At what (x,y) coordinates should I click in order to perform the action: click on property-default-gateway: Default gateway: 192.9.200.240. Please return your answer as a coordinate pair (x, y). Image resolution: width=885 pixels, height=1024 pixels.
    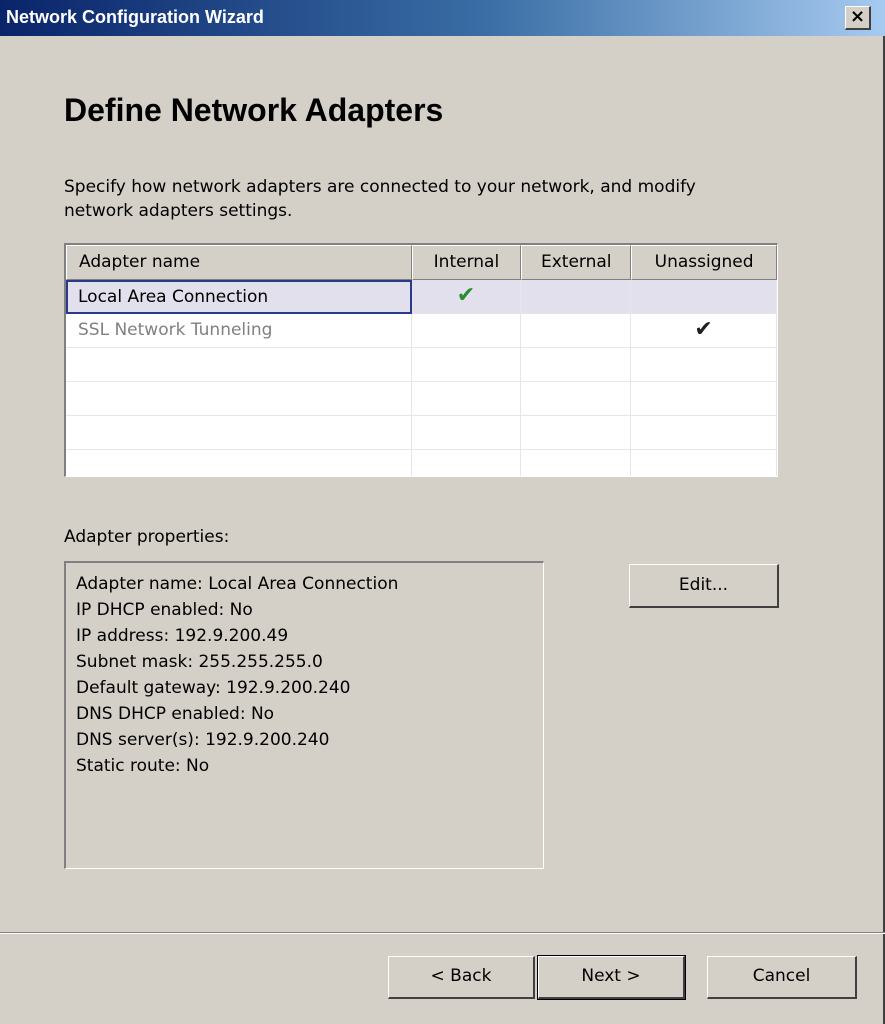
    Looking at the image, I should click on (213, 688).